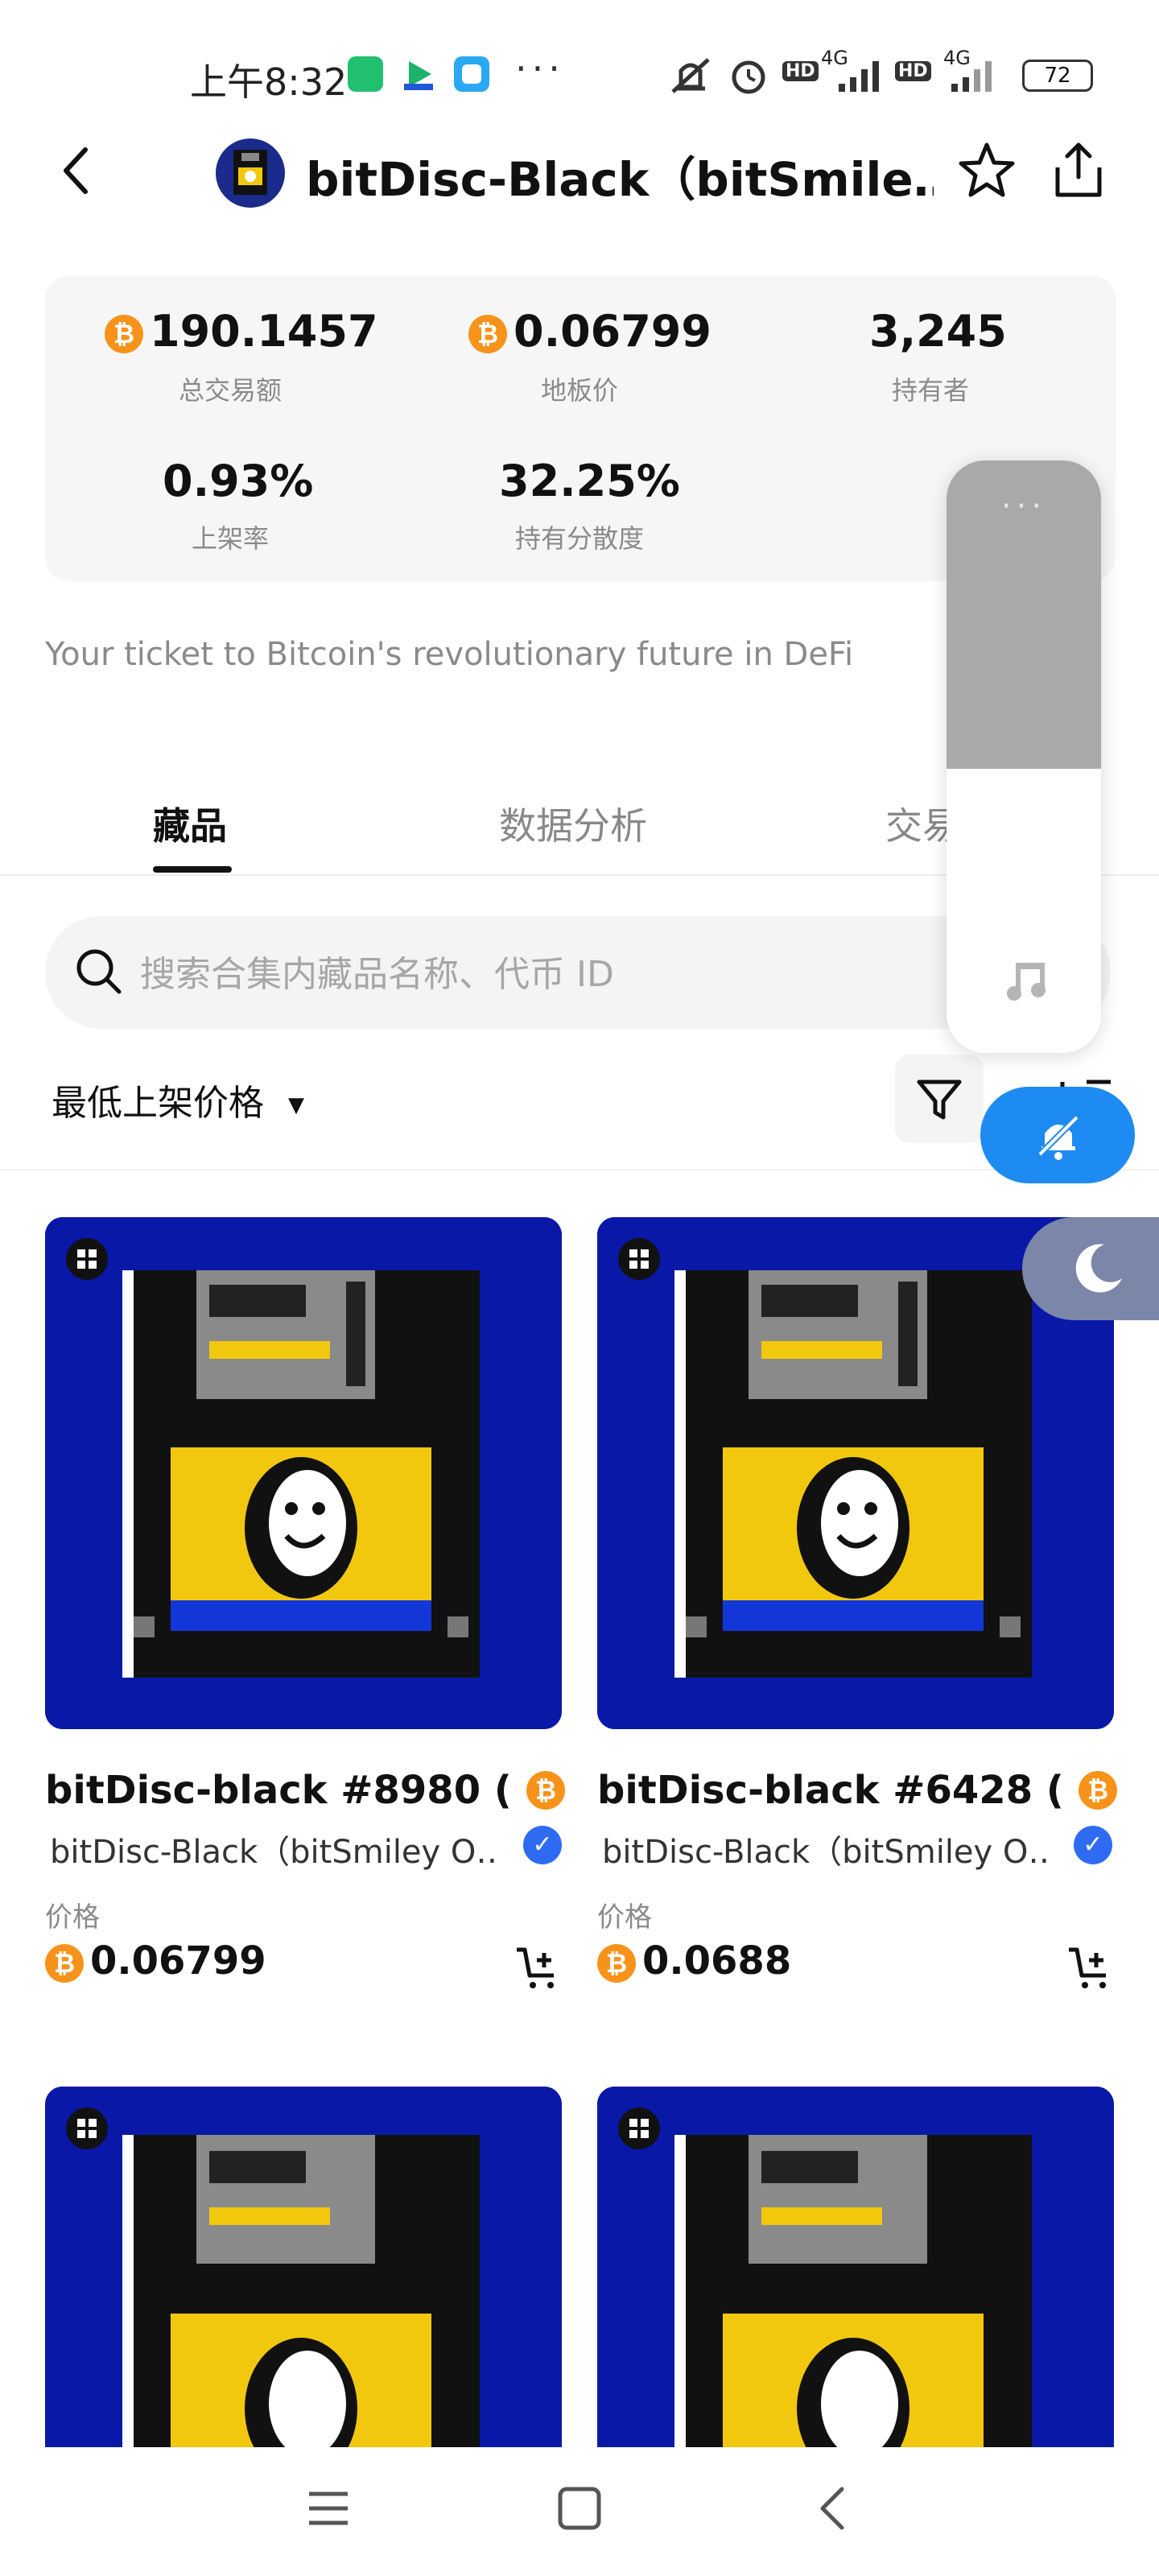 This screenshot has height=2576, width=1159. What do you see at coordinates (99, 971) in the screenshot?
I see `search-icon` at bounding box center [99, 971].